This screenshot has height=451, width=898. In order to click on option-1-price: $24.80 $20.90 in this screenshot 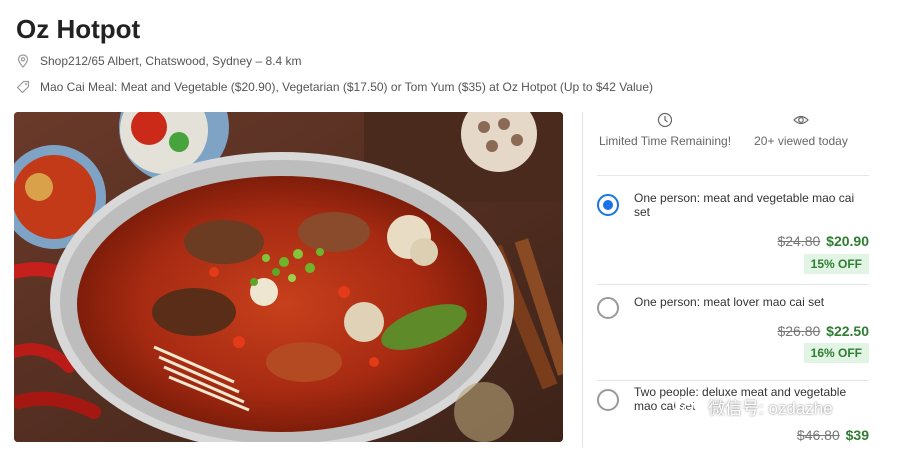, I will do `click(823, 241)`.